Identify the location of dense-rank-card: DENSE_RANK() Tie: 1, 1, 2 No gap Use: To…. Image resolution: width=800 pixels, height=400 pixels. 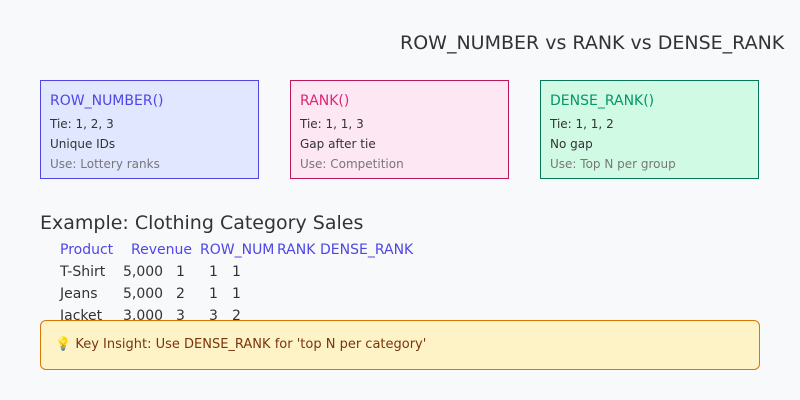
(649, 129).